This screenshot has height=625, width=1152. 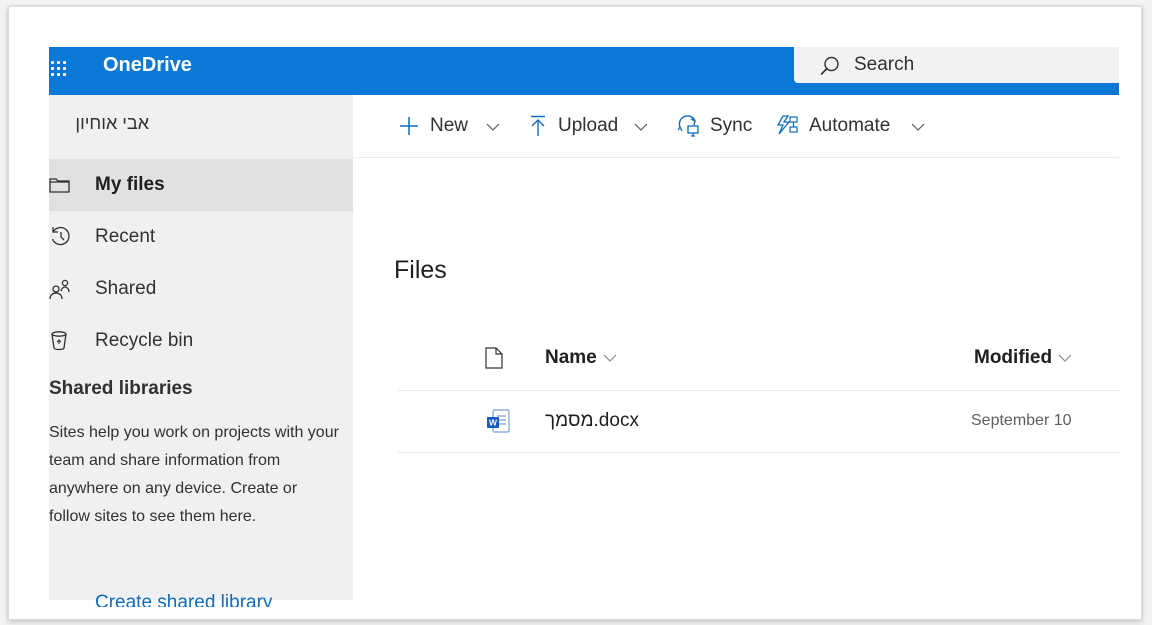 What do you see at coordinates (731, 125) in the screenshot?
I see `sync-label: Sync` at bounding box center [731, 125].